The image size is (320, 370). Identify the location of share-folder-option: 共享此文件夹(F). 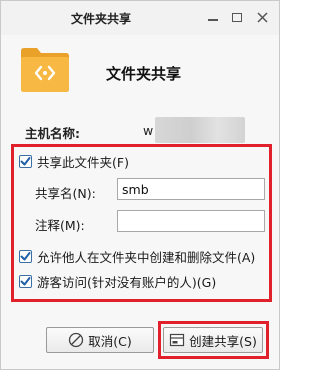
(74, 161).